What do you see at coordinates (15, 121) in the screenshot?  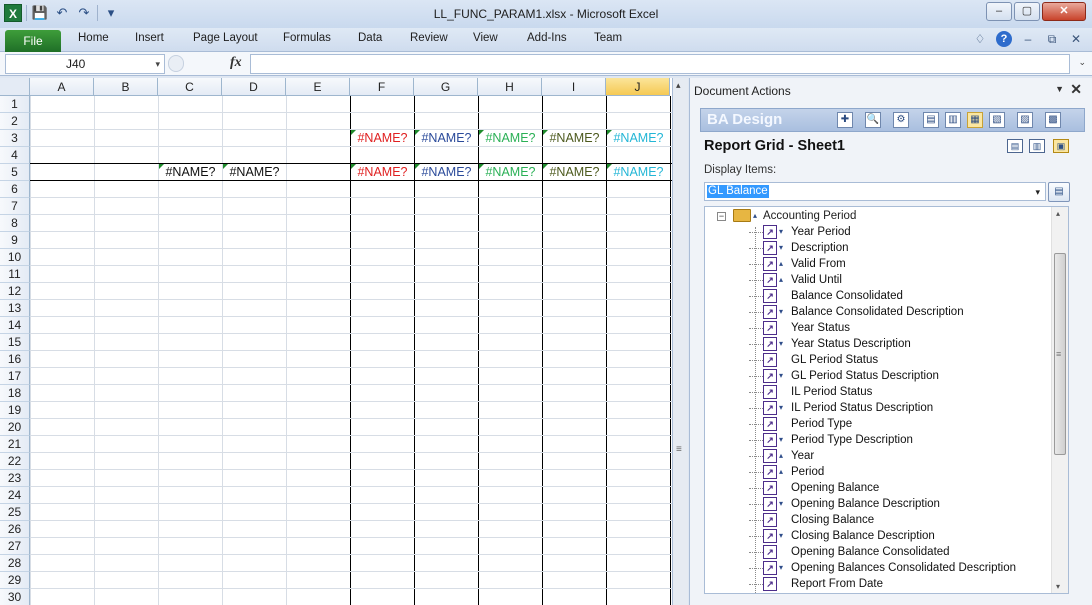 I see `row-header-2: 2` at bounding box center [15, 121].